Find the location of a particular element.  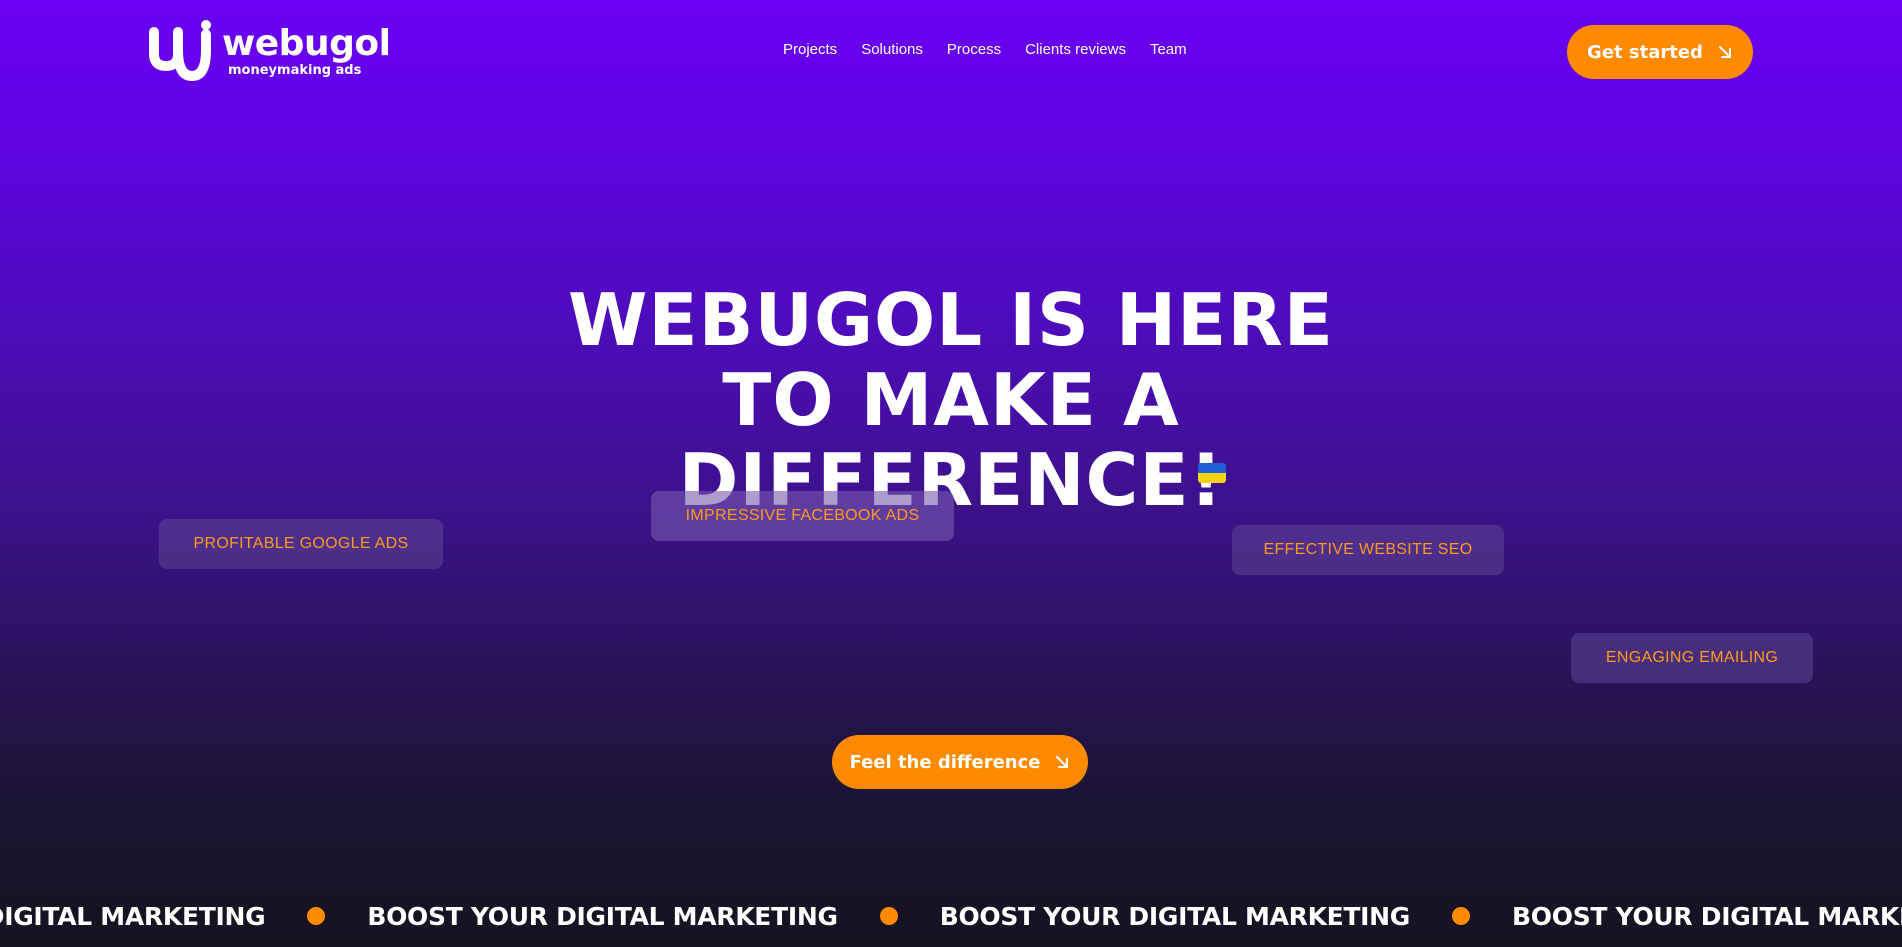

tag-website-seo: EFFECTIVE WEBSITE SEO is located at coordinates (1368, 550).